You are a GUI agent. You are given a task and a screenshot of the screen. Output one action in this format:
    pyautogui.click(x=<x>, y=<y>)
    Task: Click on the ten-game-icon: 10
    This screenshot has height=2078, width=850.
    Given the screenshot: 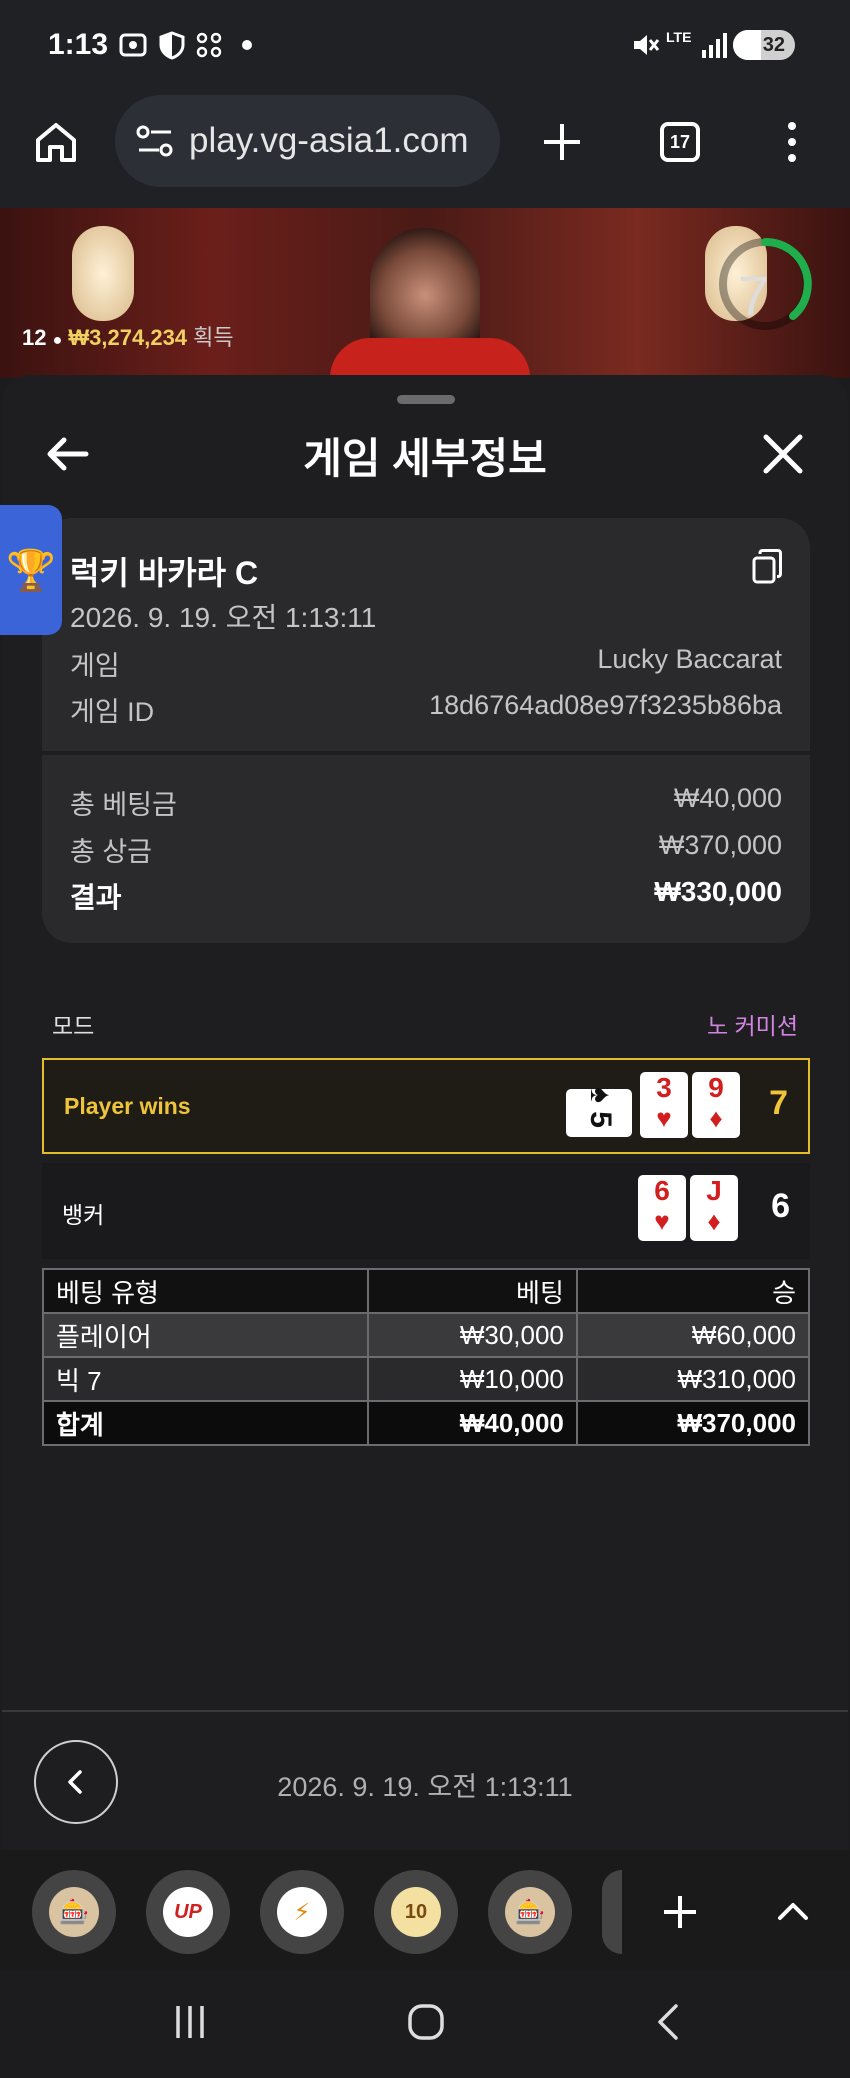 What is the action you would take?
    pyautogui.click(x=416, y=1912)
    